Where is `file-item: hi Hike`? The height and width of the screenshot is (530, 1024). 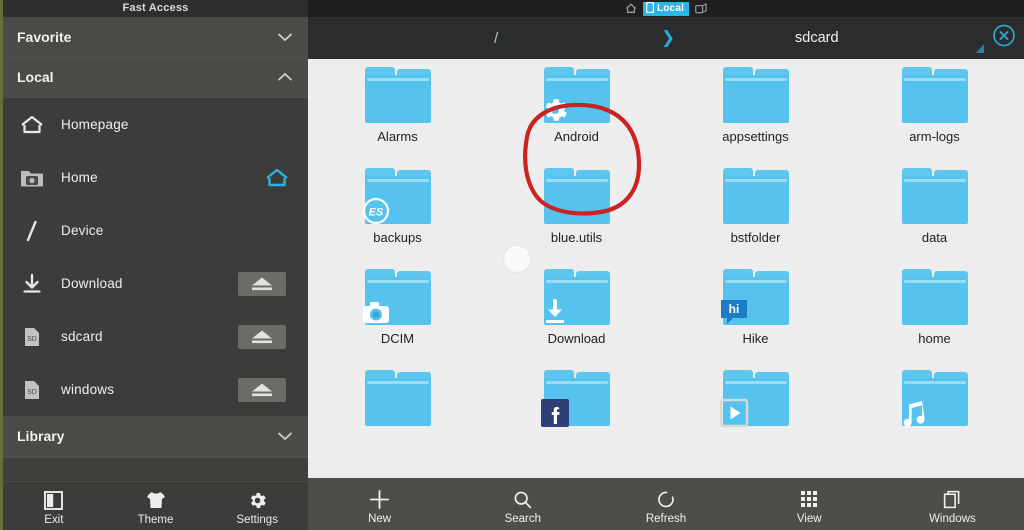
file-item: hi Hike is located at coordinates (755, 319).